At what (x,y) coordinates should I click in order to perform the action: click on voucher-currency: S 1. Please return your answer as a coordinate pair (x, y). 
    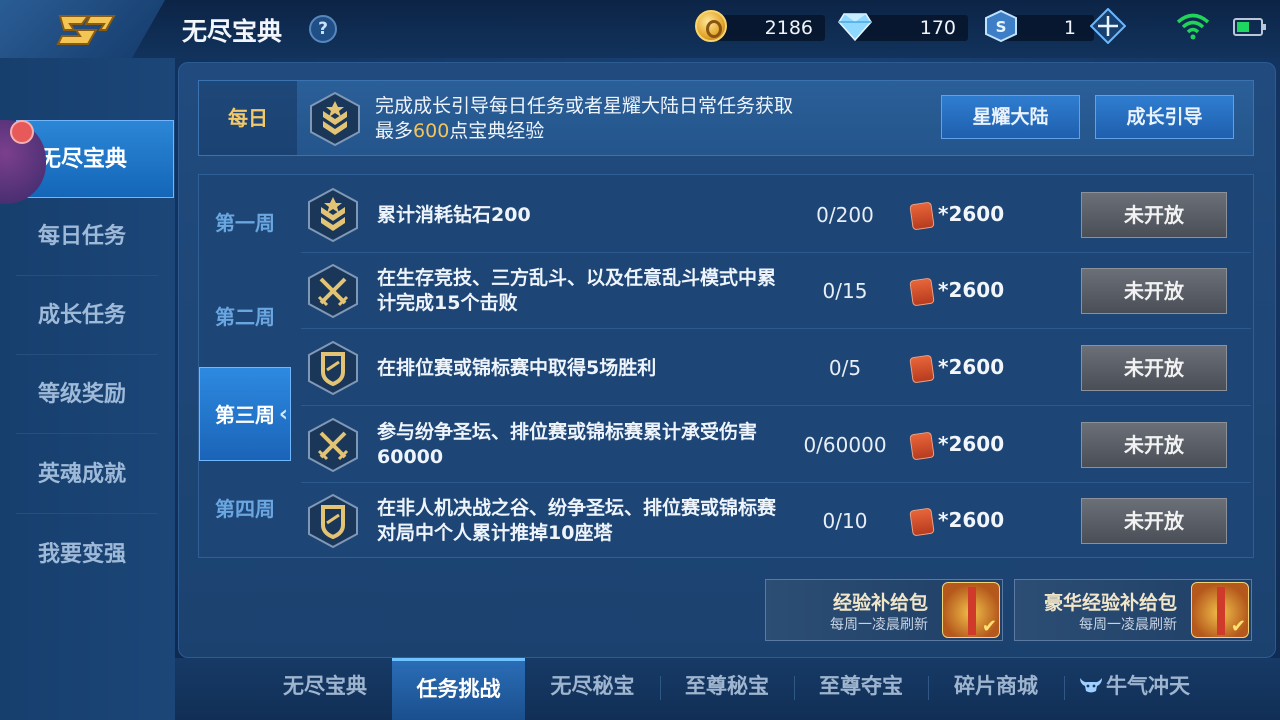
    Looking at the image, I should click on (1059, 26).